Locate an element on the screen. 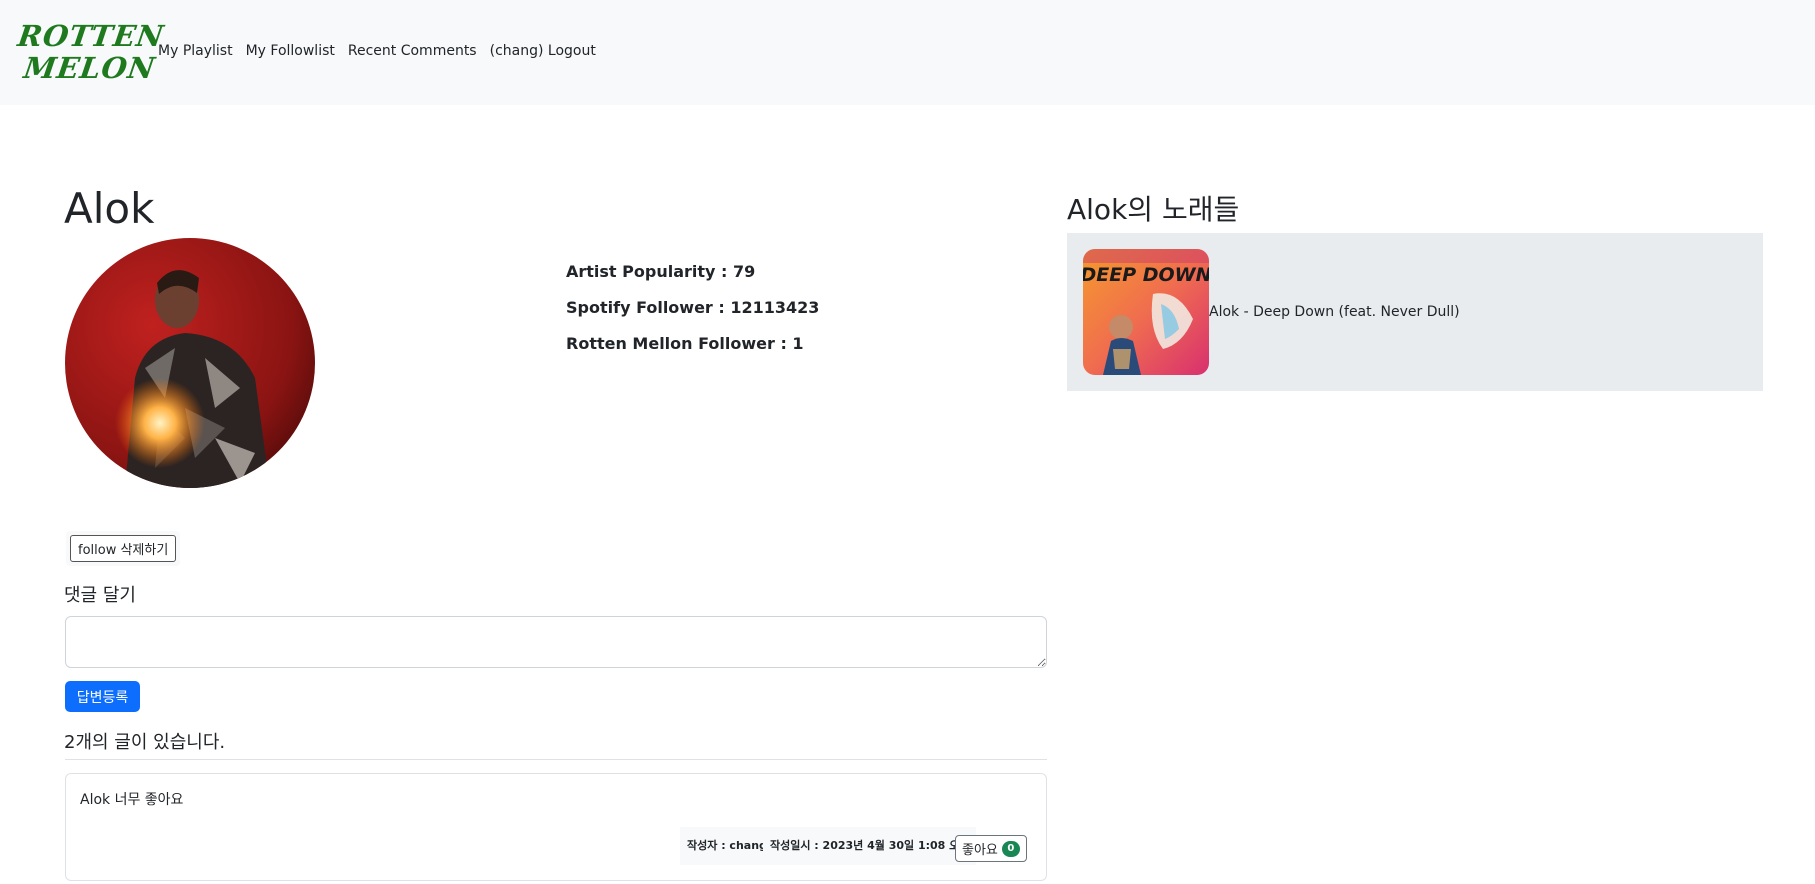 This screenshot has width=1815, height=884. unfollow-button: follow 삭제하기 is located at coordinates (123, 548).